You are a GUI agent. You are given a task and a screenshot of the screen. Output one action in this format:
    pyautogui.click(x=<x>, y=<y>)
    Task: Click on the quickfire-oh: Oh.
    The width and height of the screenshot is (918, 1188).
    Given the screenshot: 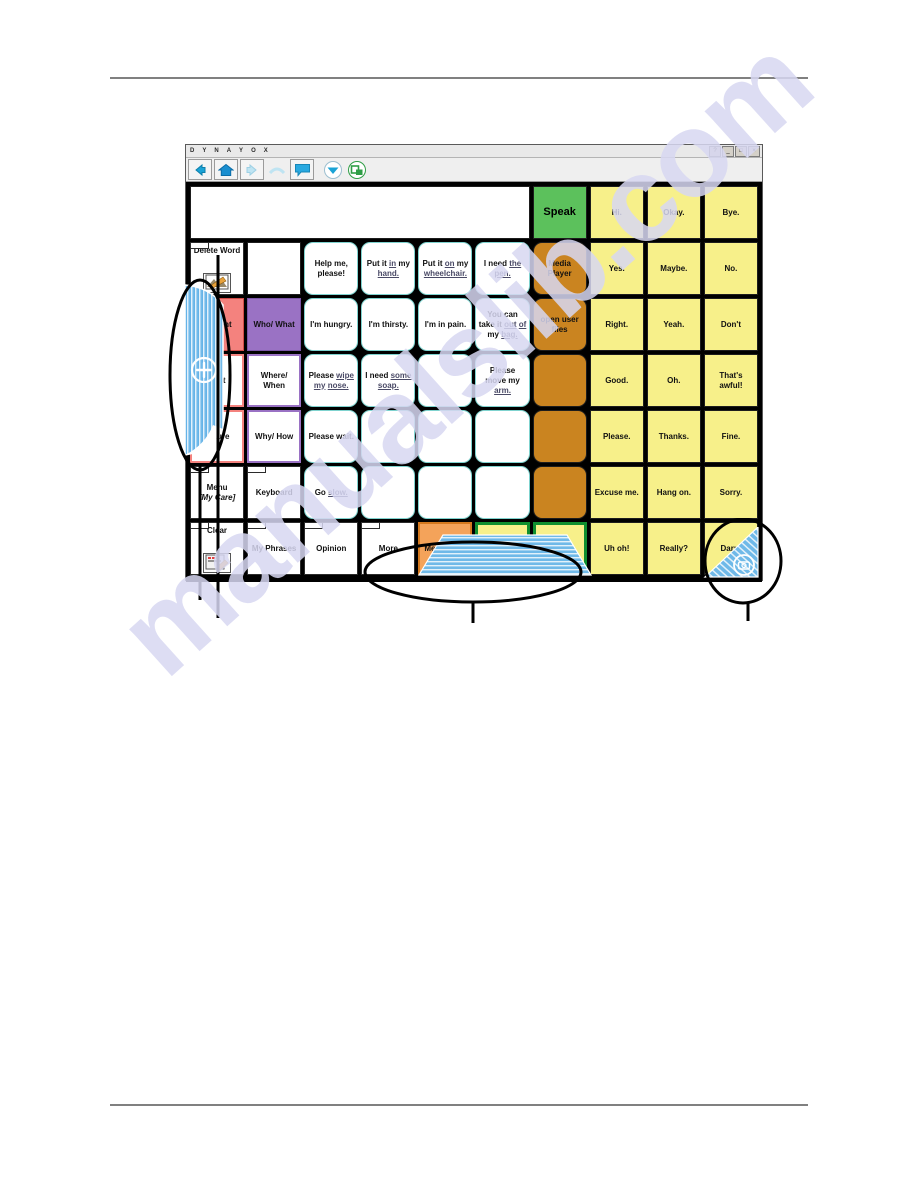 What is the action you would take?
    pyautogui.click(x=673, y=380)
    